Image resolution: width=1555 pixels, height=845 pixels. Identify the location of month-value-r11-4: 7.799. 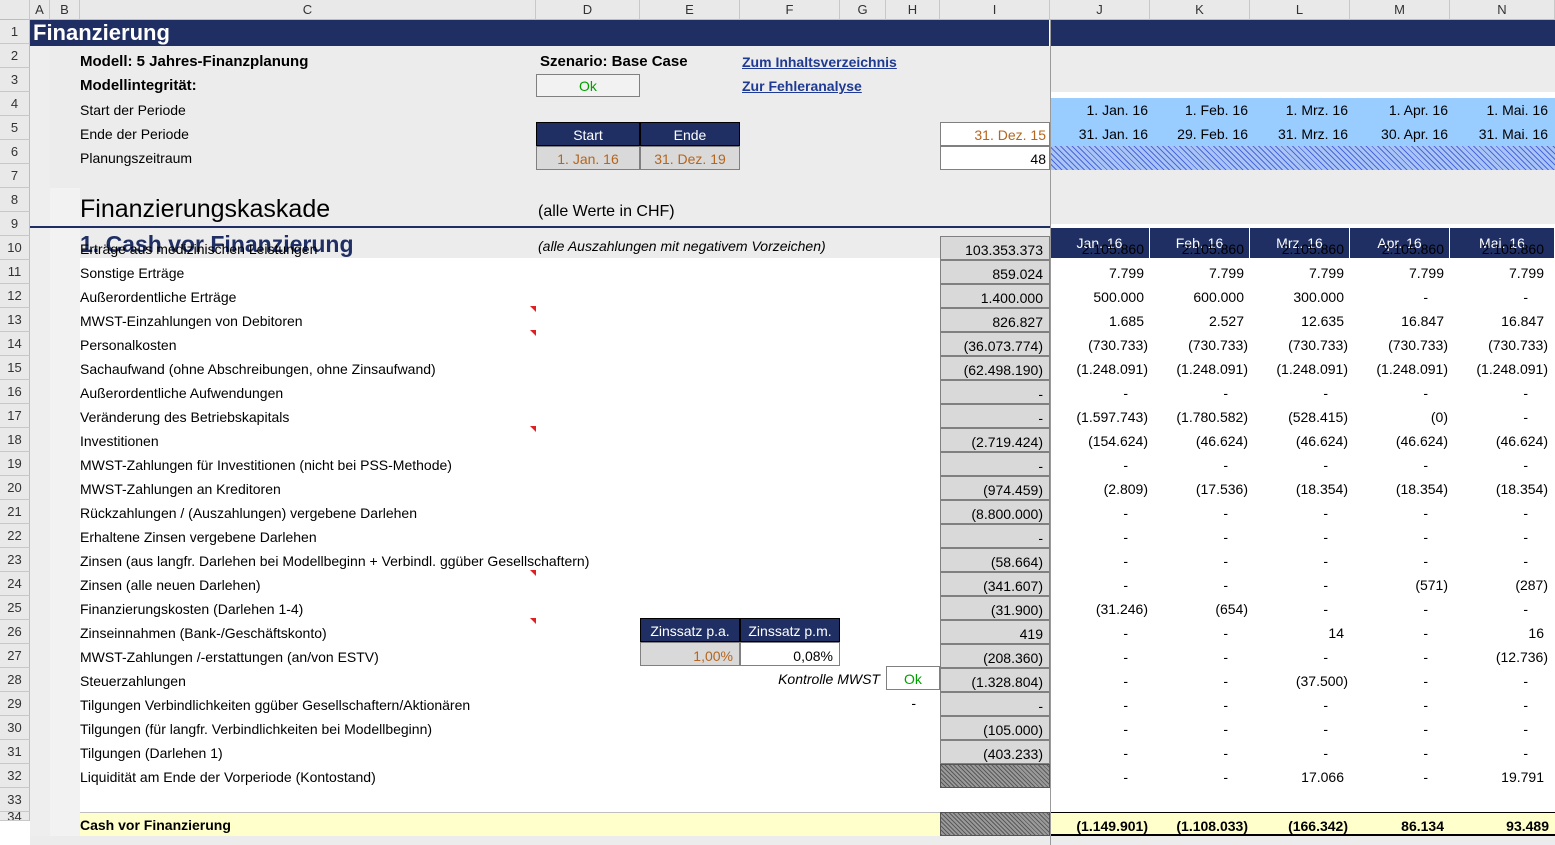
(1400, 272).